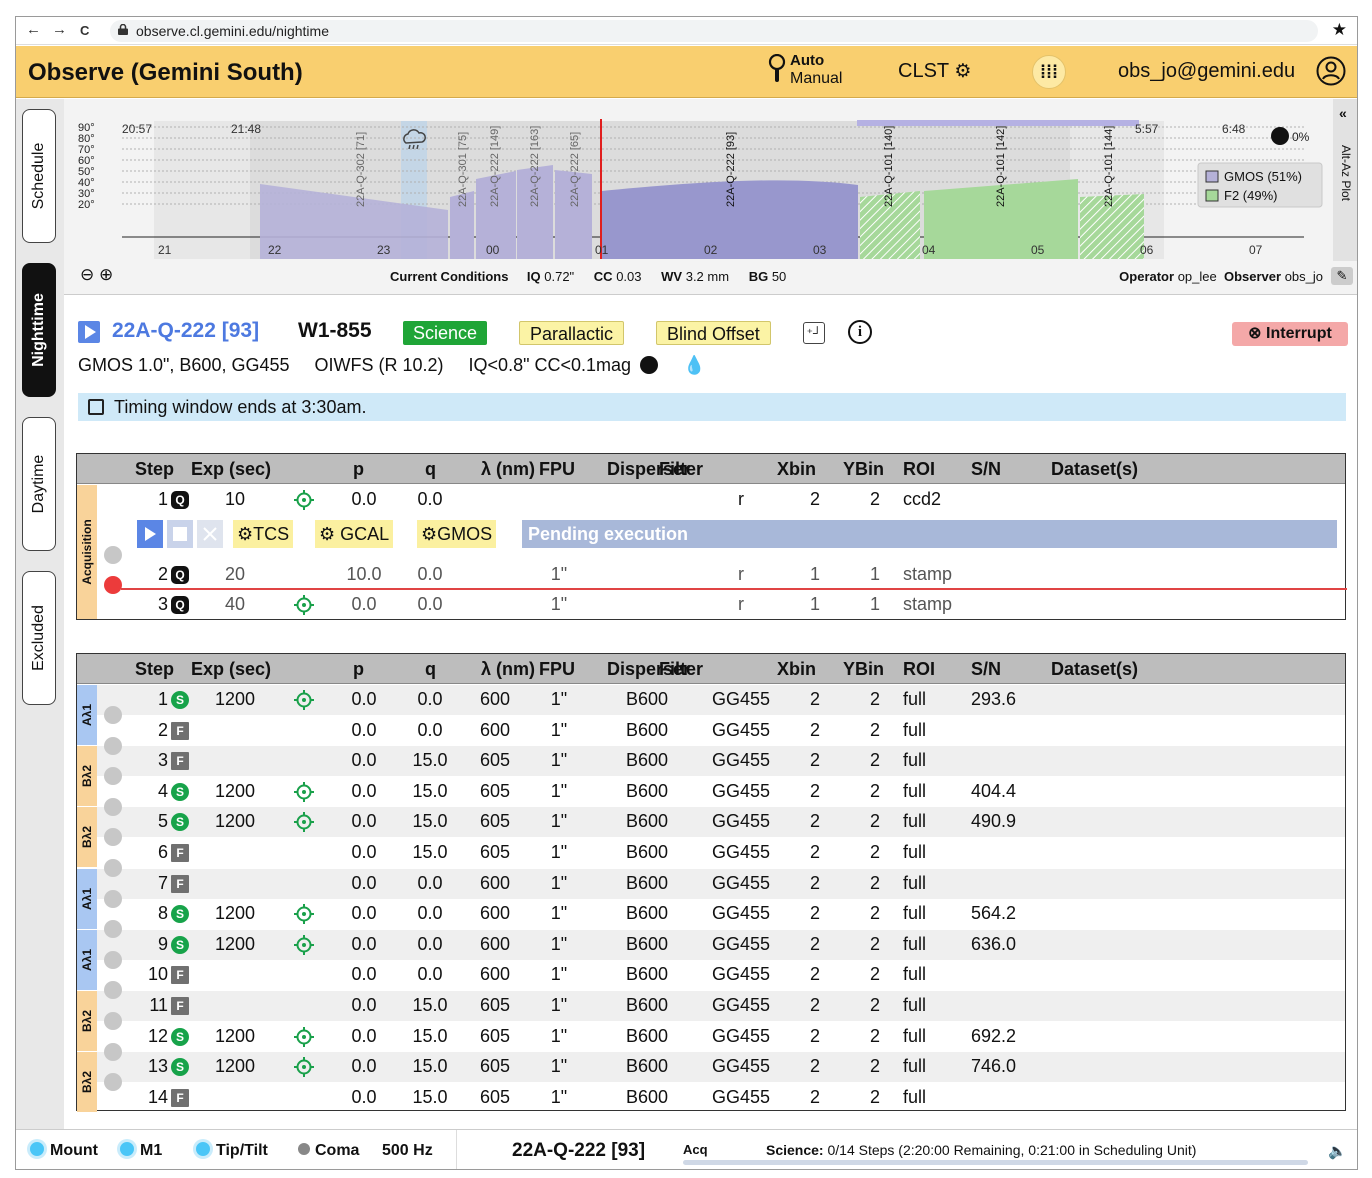 The width and height of the screenshot is (1372, 1178). I want to click on breakpoint-active, so click(113, 585).